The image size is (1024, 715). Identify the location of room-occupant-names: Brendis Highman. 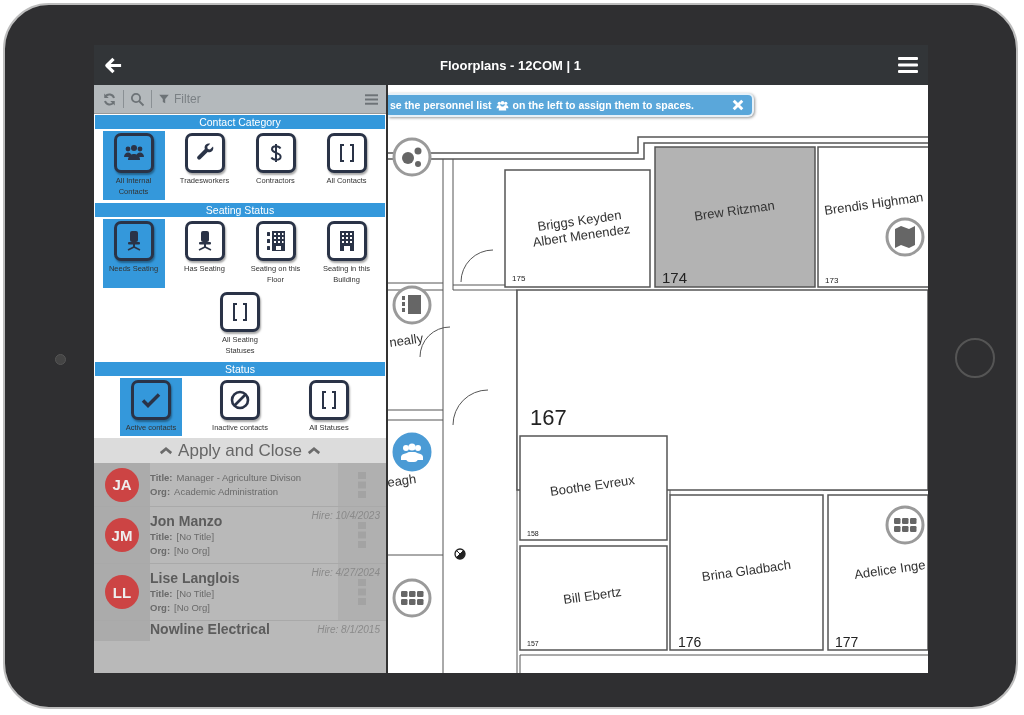
(874, 203).